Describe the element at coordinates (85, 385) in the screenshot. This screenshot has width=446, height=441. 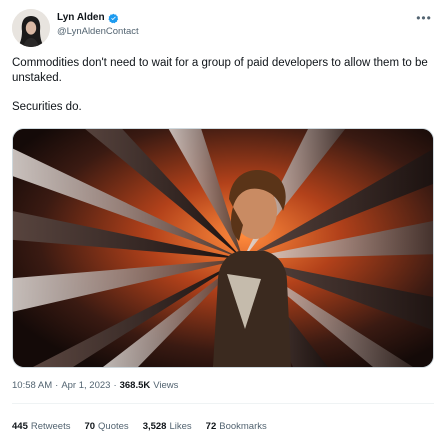
I see `tweet-date: Apr 1, 2023` at that location.